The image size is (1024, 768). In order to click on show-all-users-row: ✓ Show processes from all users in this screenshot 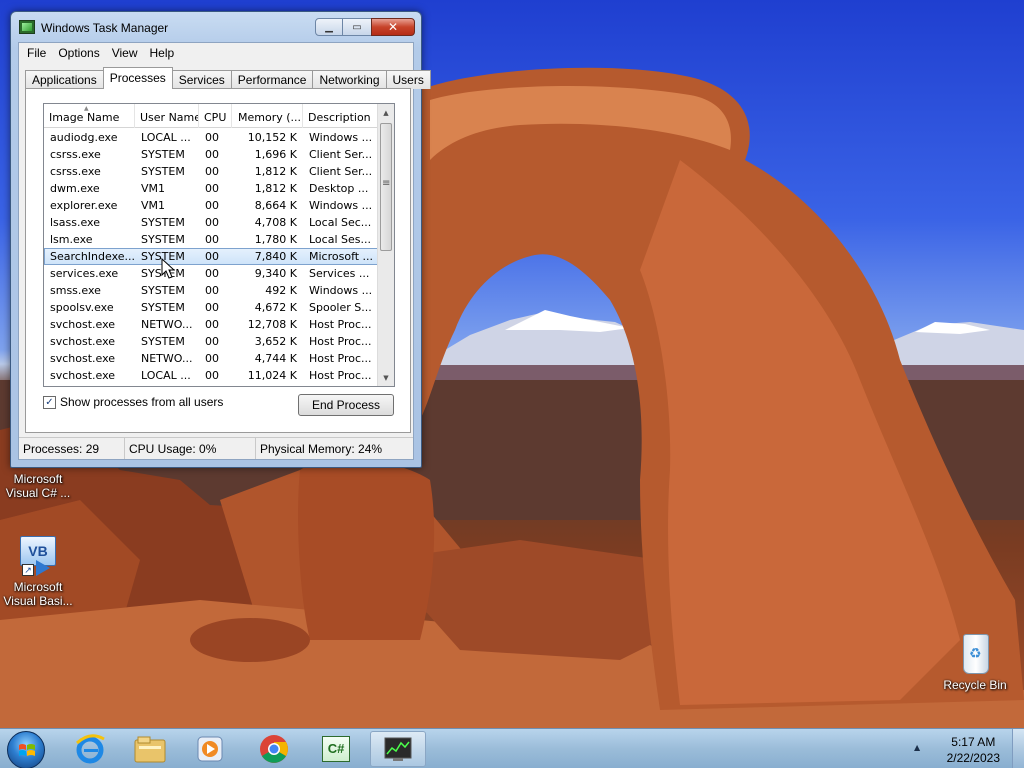, I will do `click(133, 402)`.